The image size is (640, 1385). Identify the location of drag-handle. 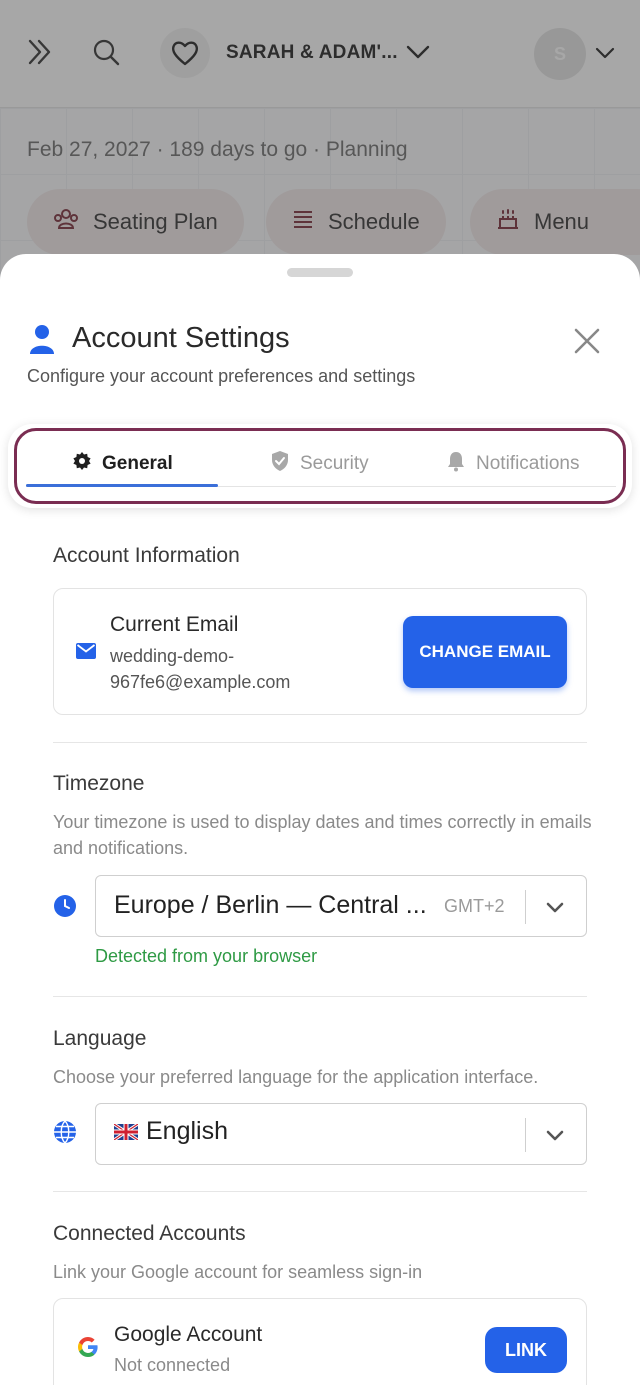
(320, 272).